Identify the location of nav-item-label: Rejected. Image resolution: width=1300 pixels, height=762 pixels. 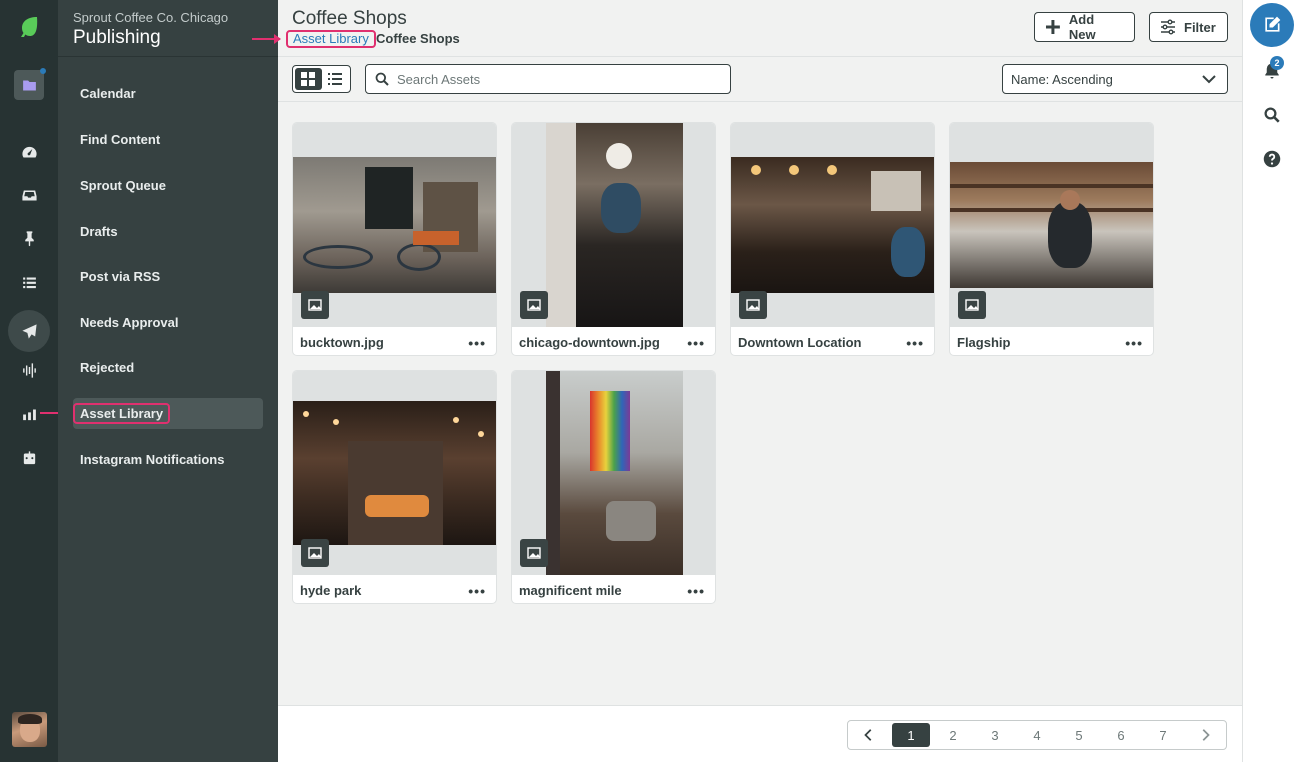
(107, 367).